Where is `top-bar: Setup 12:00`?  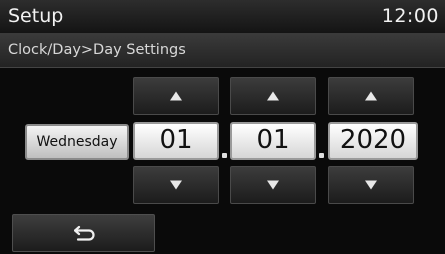
top-bar: Setup 12:00 is located at coordinates (222, 17).